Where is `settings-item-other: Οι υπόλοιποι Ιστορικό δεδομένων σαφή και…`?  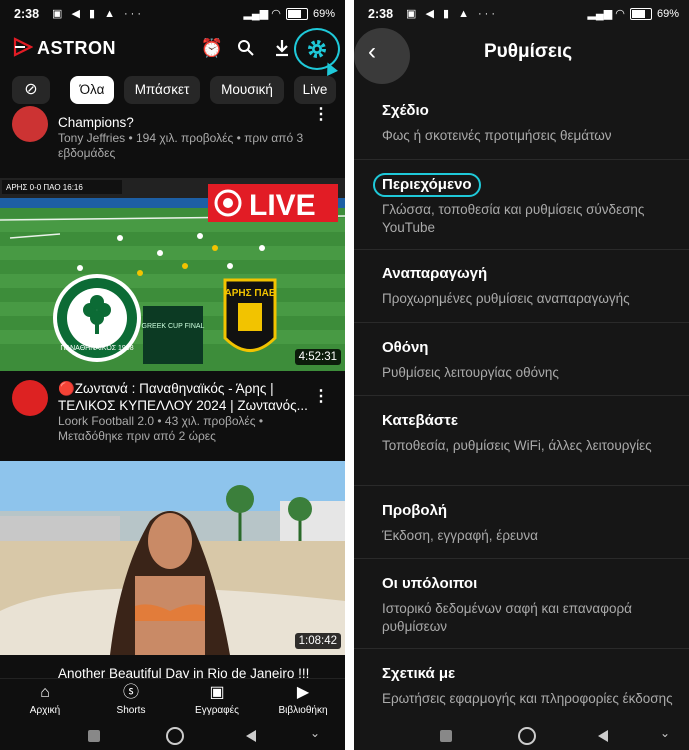
settings-item-other: Οι υπόλοιποι Ιστορικό δεδομένων σαφή και… is located at coordinates (527, 605).